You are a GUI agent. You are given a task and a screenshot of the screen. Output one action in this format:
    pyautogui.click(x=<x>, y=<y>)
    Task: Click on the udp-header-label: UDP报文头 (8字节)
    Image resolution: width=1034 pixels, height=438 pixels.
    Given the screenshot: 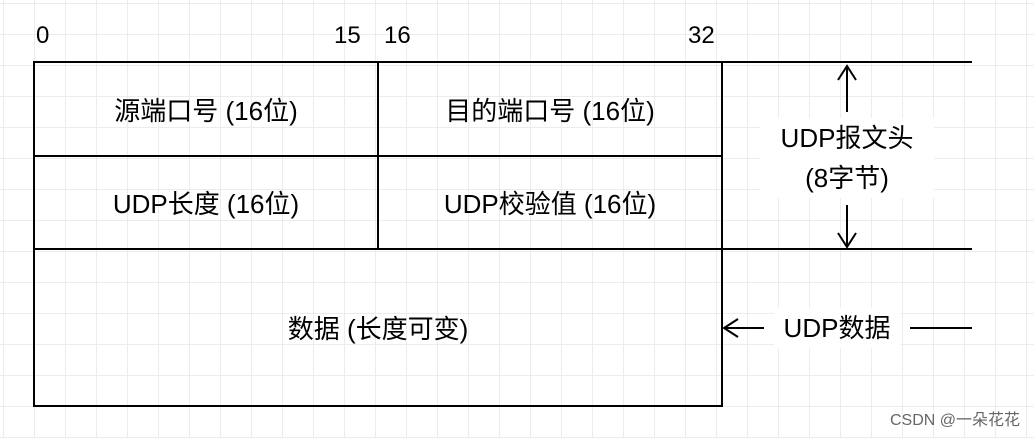 What is the action you would take?
    pyautogui.click(x=847, y=158)
    